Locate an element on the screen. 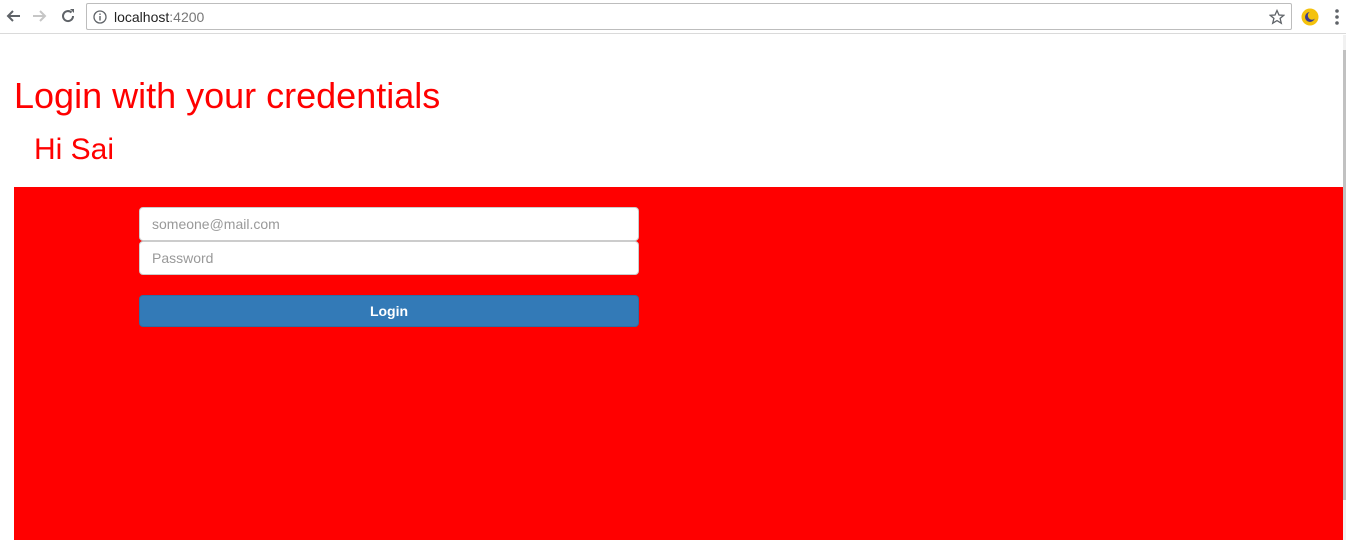 The height and width of the screenshot is (540, 1346). browser-toolbar: localhost:4200 is located at coordinates (673, 17).